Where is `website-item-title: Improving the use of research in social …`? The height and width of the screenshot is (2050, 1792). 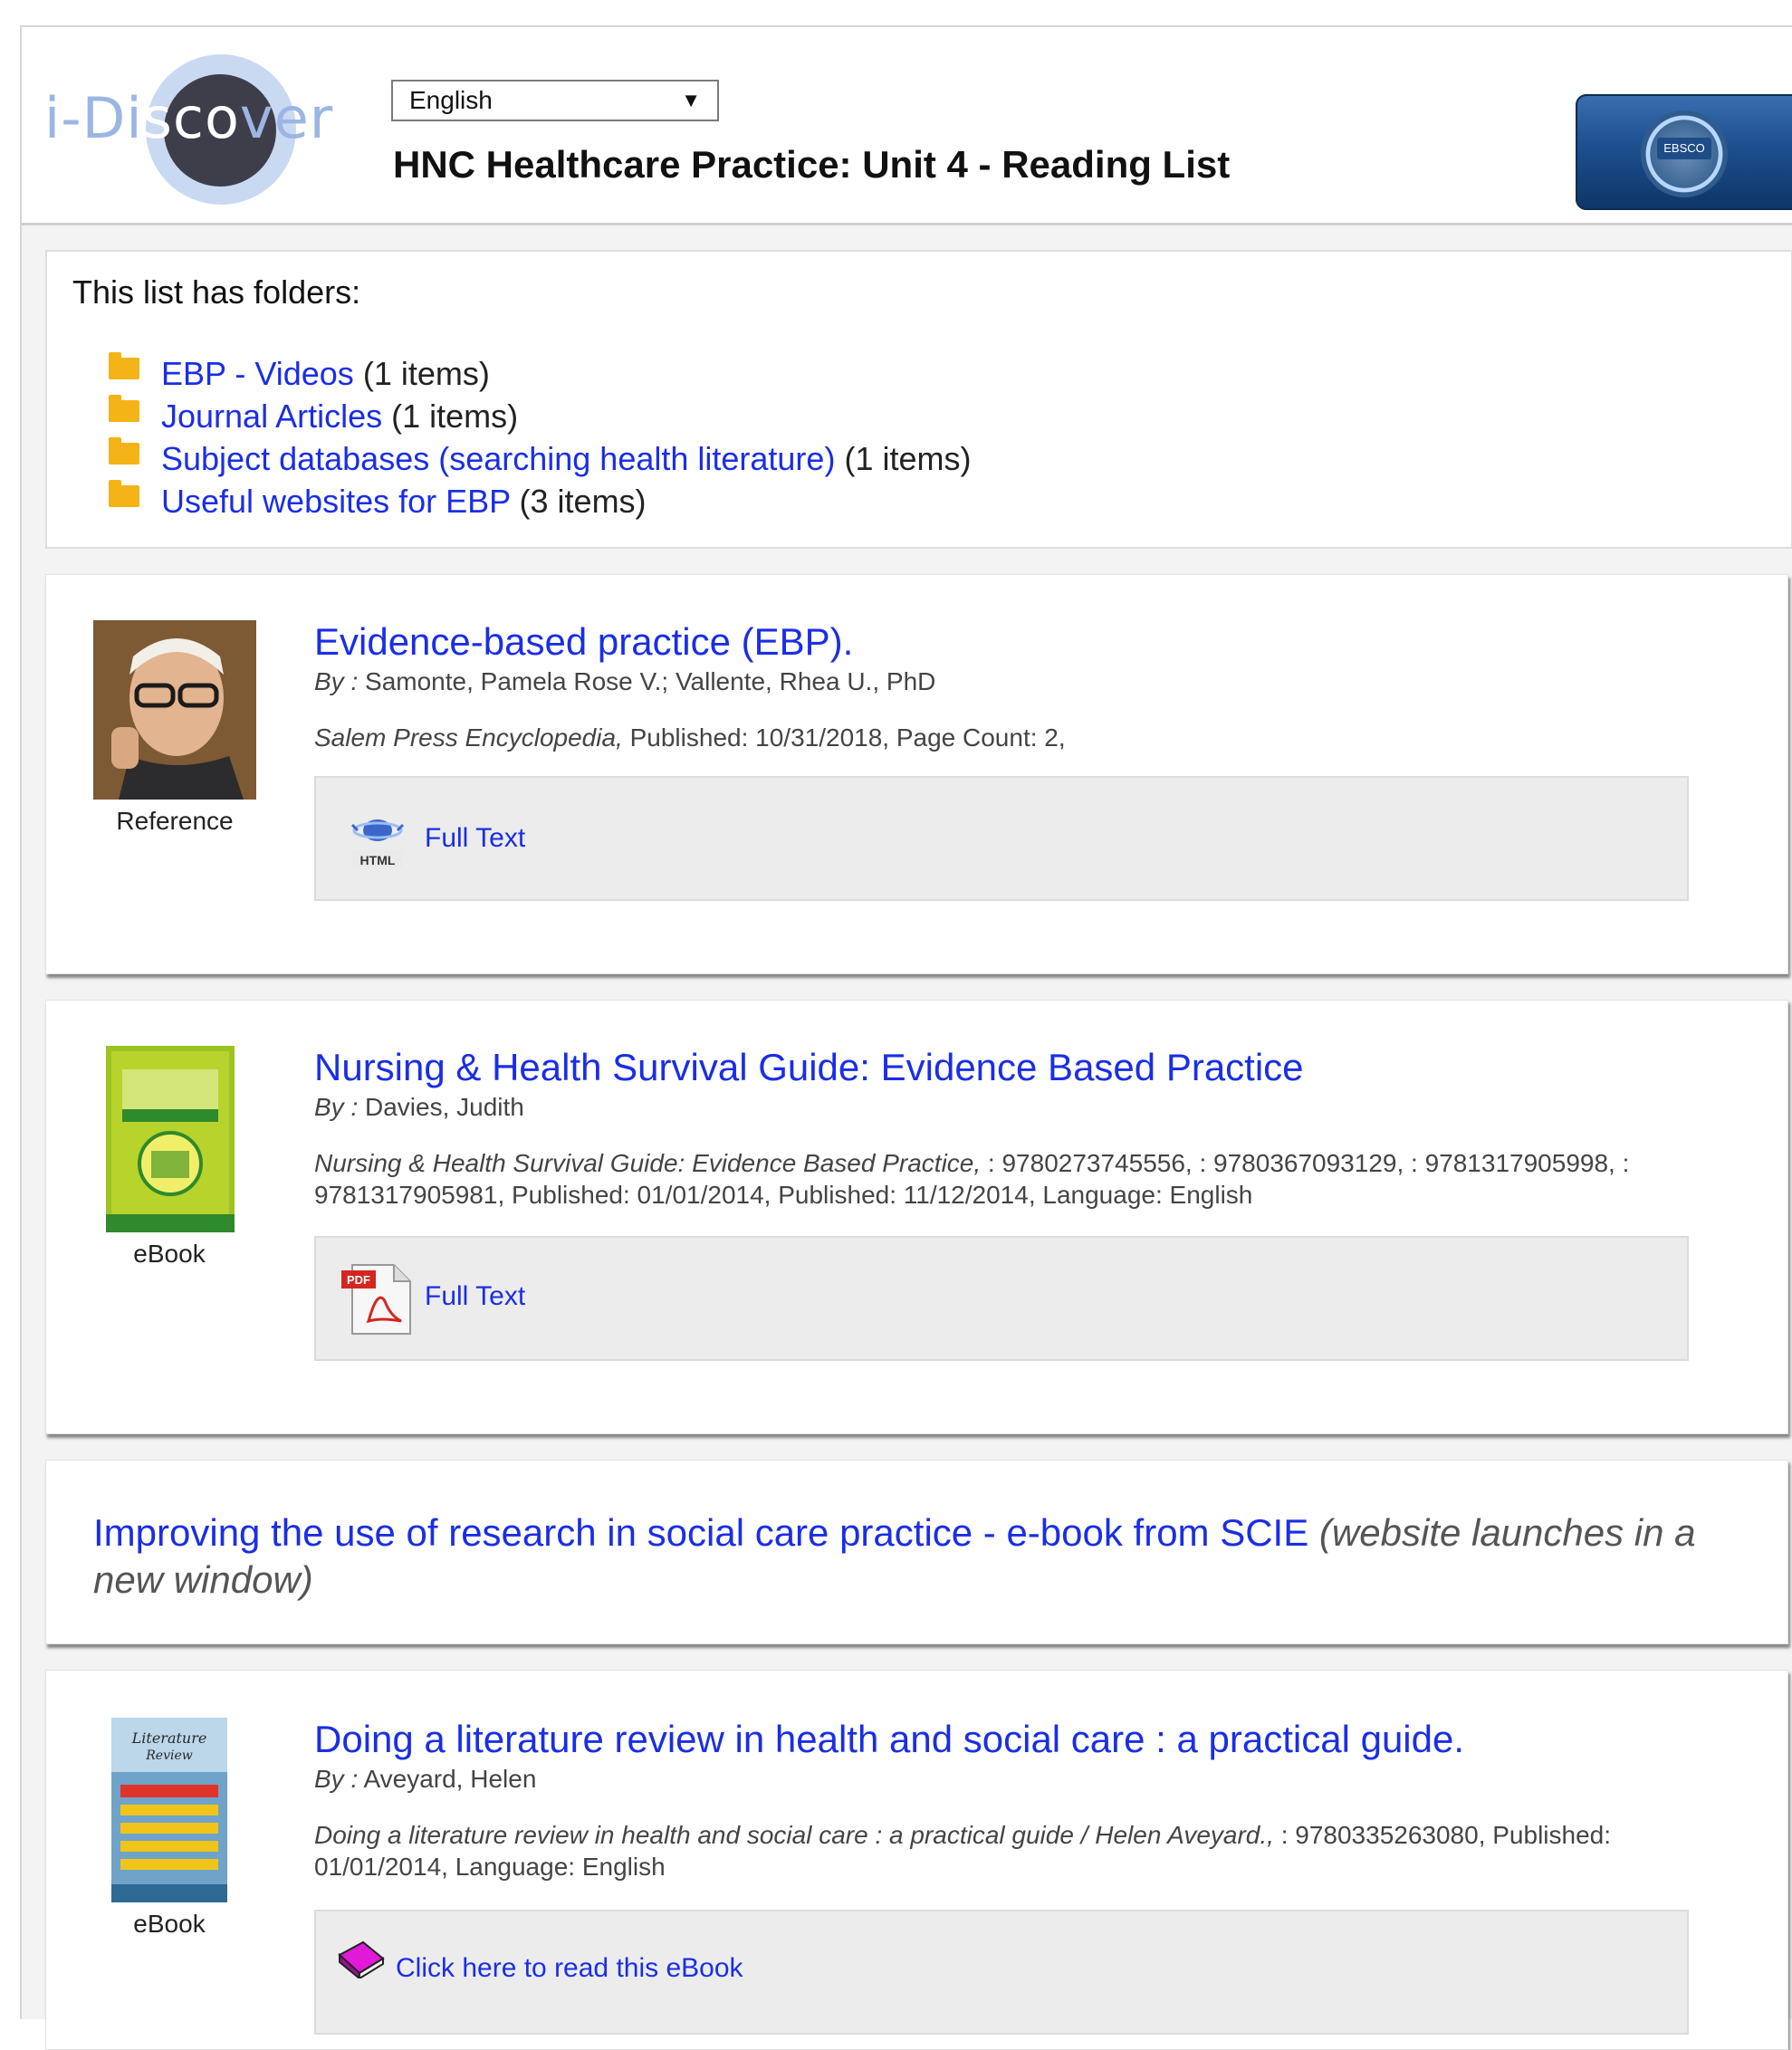 website-item-title: Improving the use of research in social … is located at coordinates (908, 1557).